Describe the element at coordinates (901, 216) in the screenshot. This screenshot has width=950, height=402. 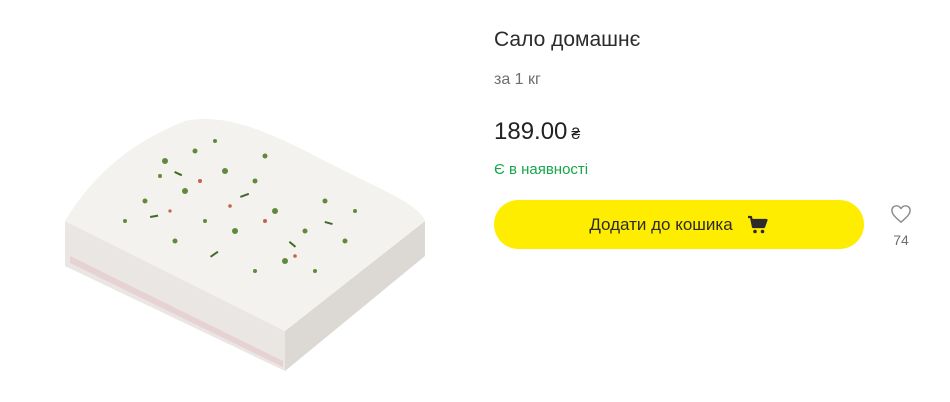
I see `heart-icon` at that location.